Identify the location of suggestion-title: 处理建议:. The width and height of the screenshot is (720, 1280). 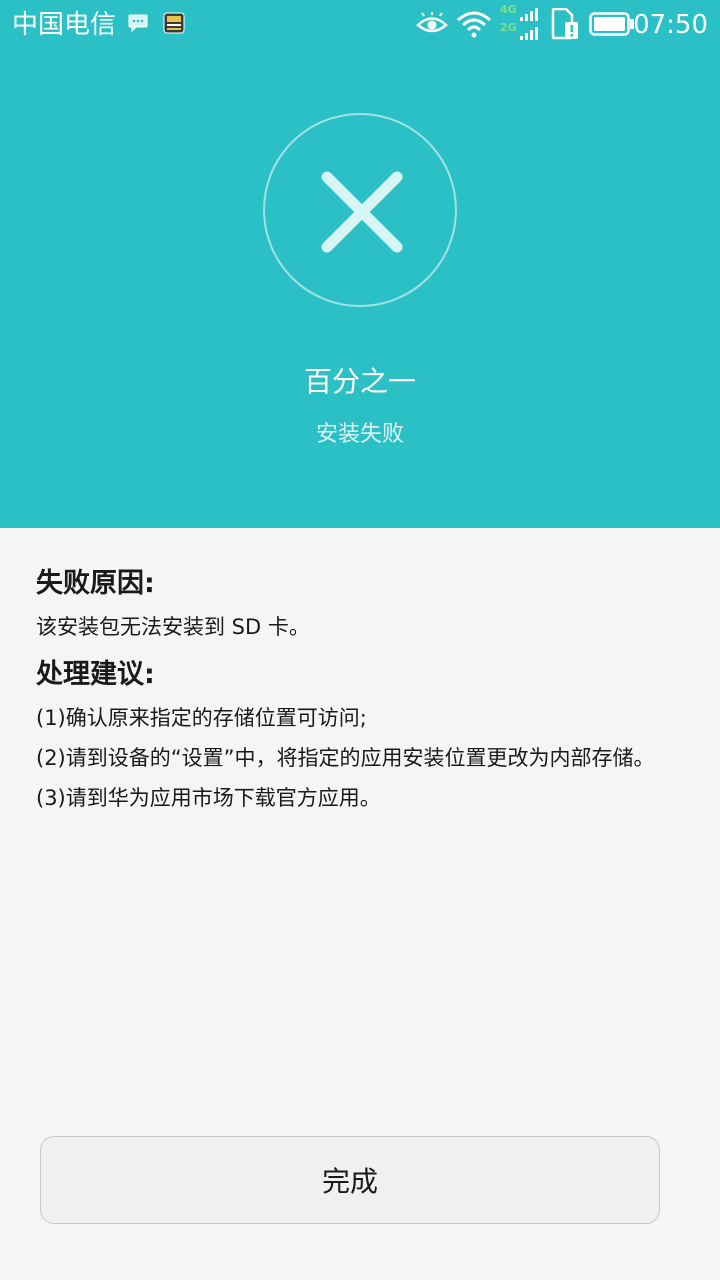
(95, 674).